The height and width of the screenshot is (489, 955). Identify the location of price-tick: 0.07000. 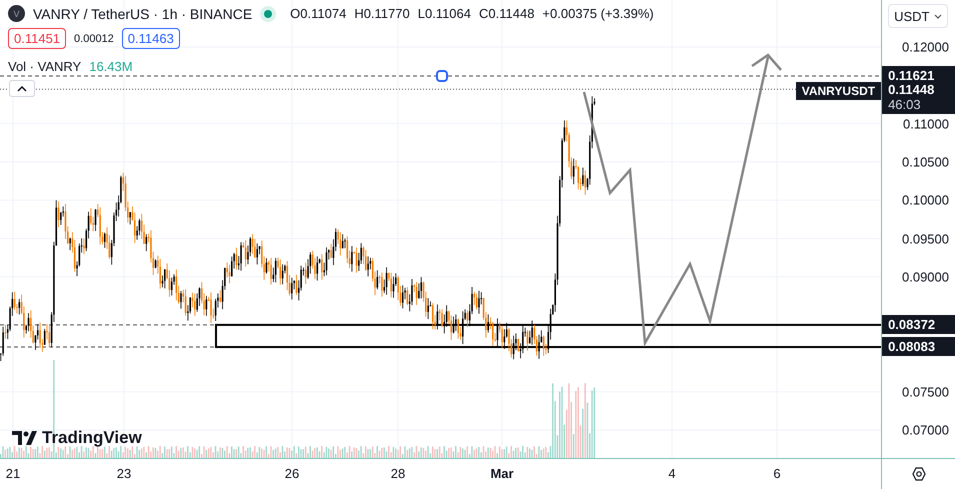
(925, 430).